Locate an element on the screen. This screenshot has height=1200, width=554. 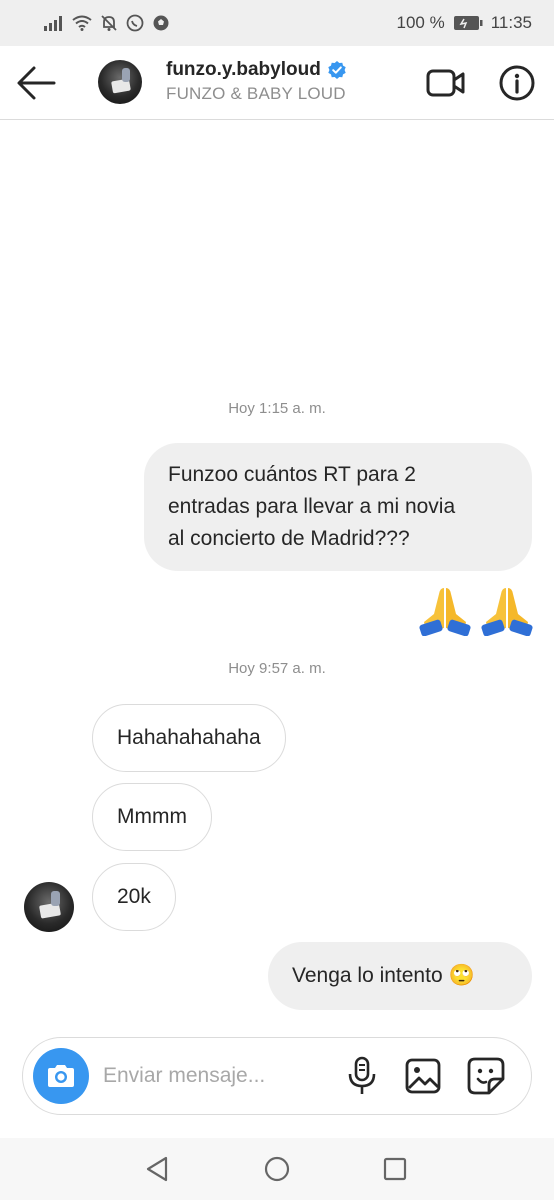
message-text: Mmmm is located at coordinates (152, 816).